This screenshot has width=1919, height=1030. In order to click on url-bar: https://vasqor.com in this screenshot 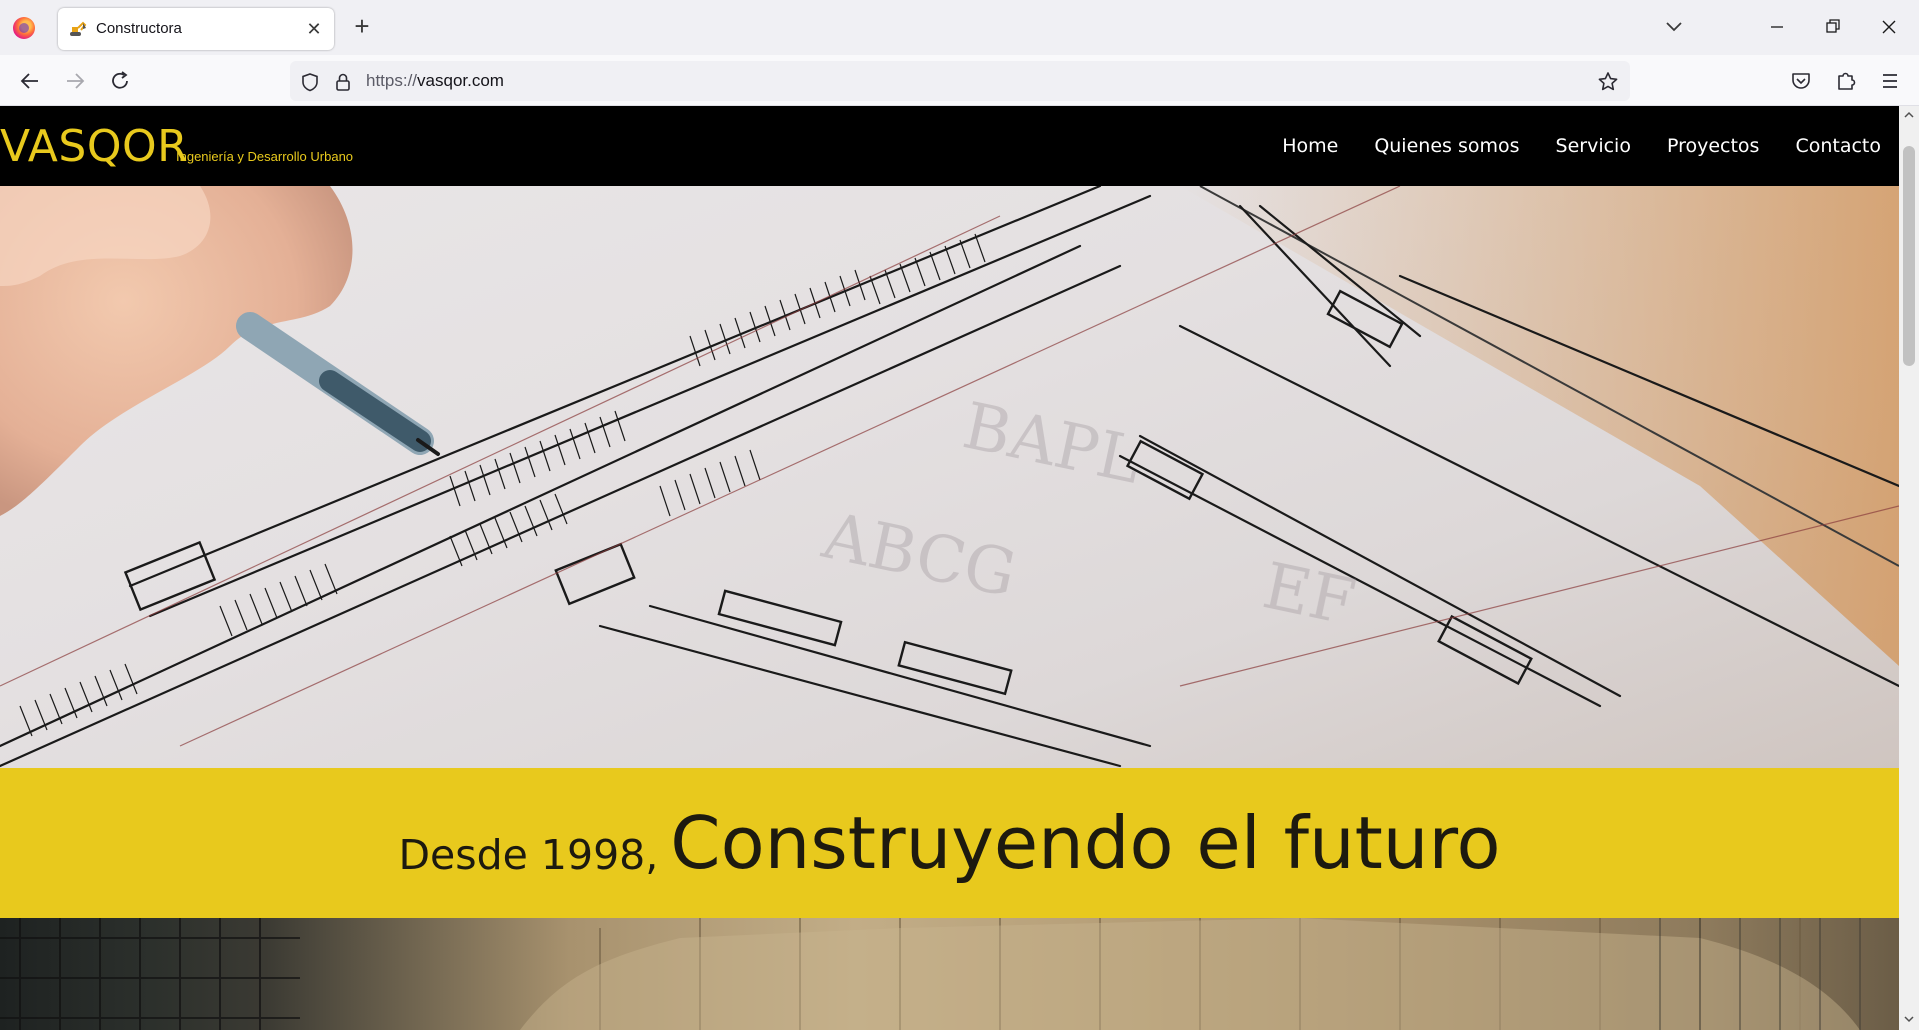, I will do `click(960, 81)`.